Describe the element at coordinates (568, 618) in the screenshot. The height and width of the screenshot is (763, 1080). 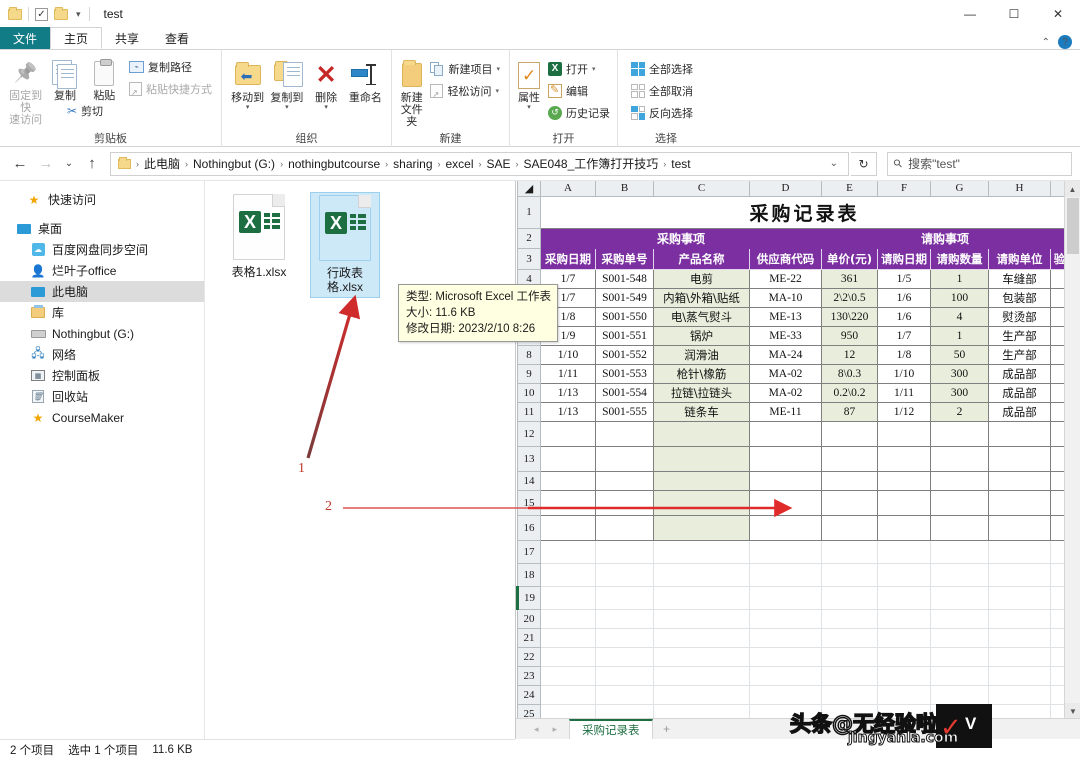
I see `cell-A20` at that location.